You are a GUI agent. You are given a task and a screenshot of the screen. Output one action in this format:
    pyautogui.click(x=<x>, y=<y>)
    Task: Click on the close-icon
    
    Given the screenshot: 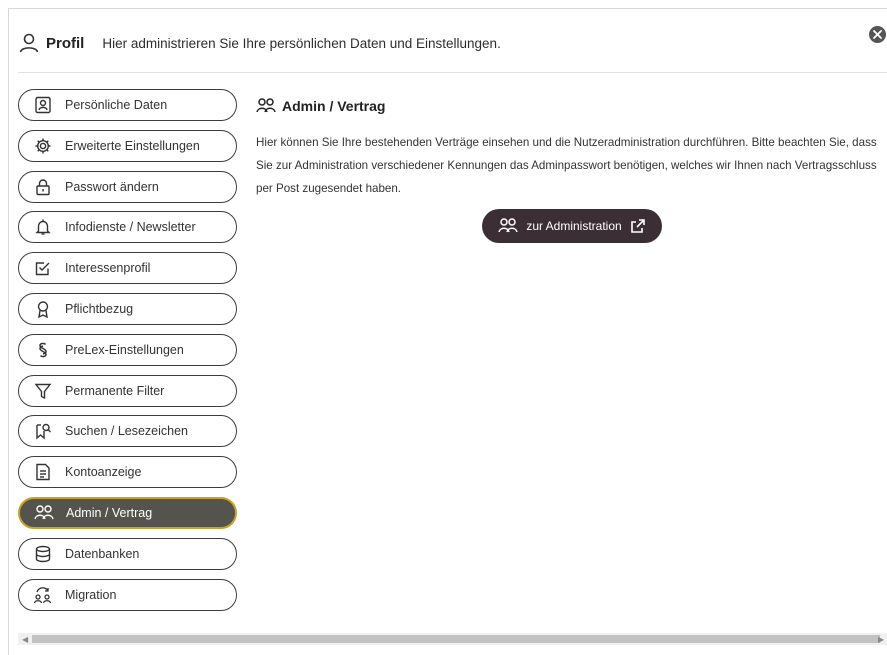 What is the action you would take?
    pyautogui.click(x=877, y=34)
    